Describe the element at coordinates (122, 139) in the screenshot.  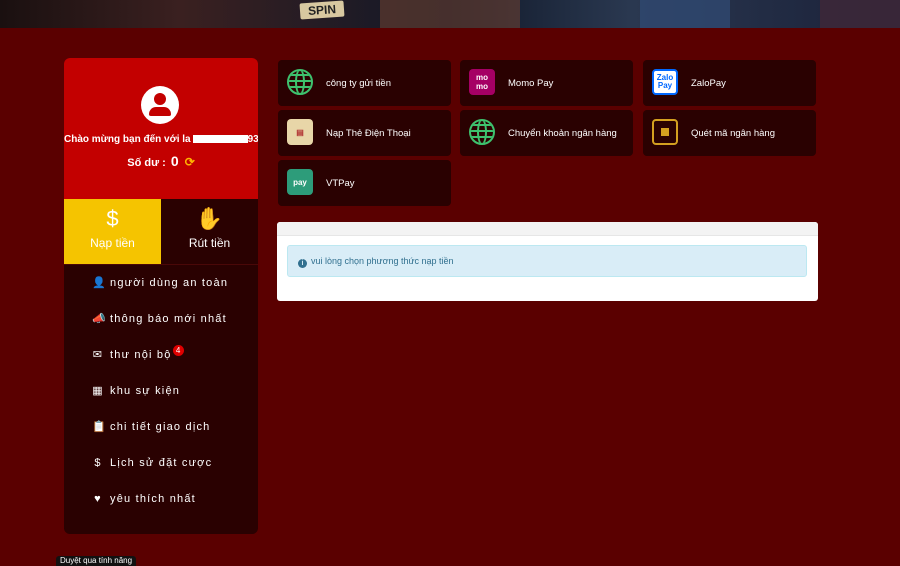
I see `welcome-text: Chào mừng bạn đến với` at that location.